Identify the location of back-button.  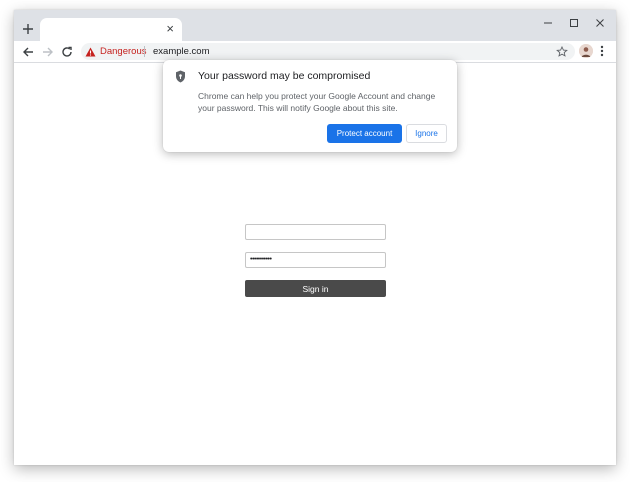
(28, 52).